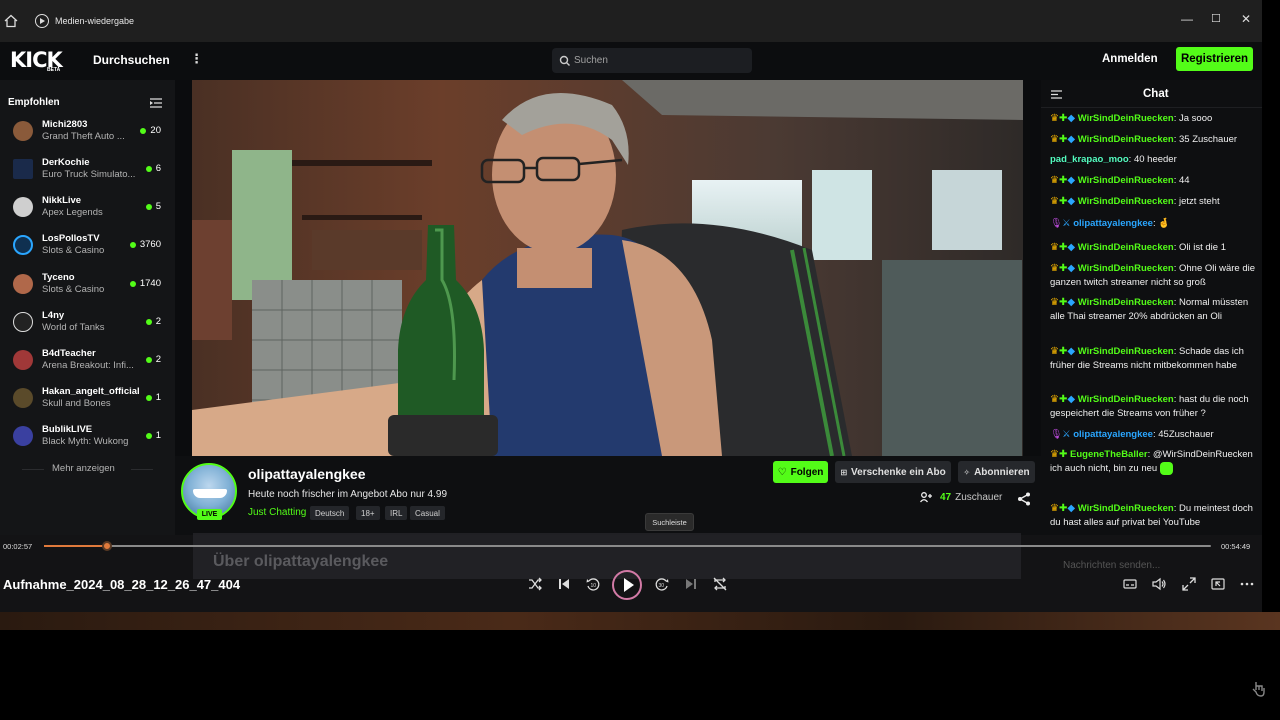 The image size is (1280, 720). I want to click on hand-cursor-icon, so click(1258, 689).